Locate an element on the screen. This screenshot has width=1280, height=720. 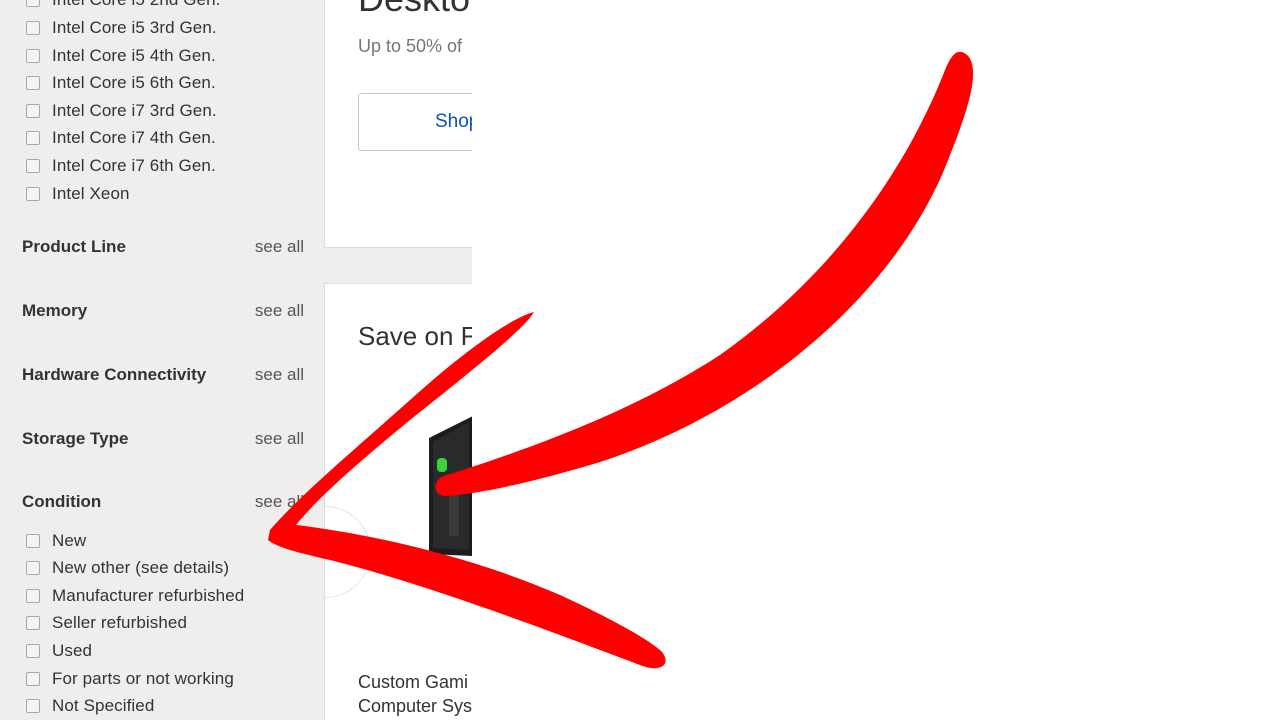
condition-option: Not Specified is located at coordinates (90, 706).